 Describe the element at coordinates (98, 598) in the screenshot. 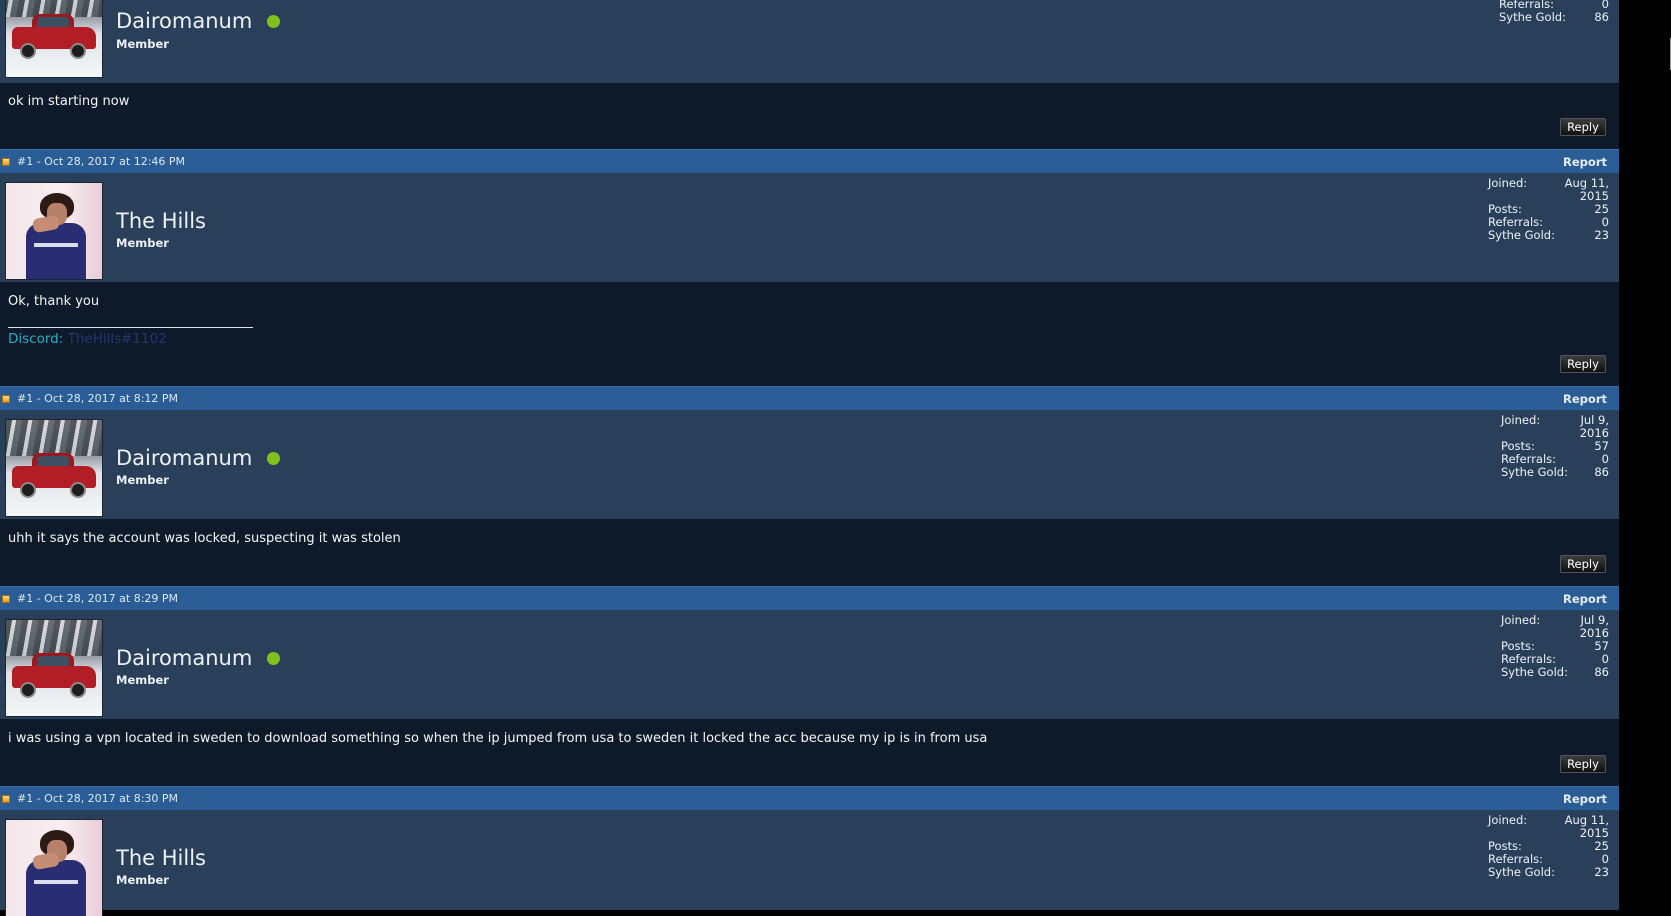

I see `post-date: #1 - Oct 28, 2017 at 8:29 PM` at that location.